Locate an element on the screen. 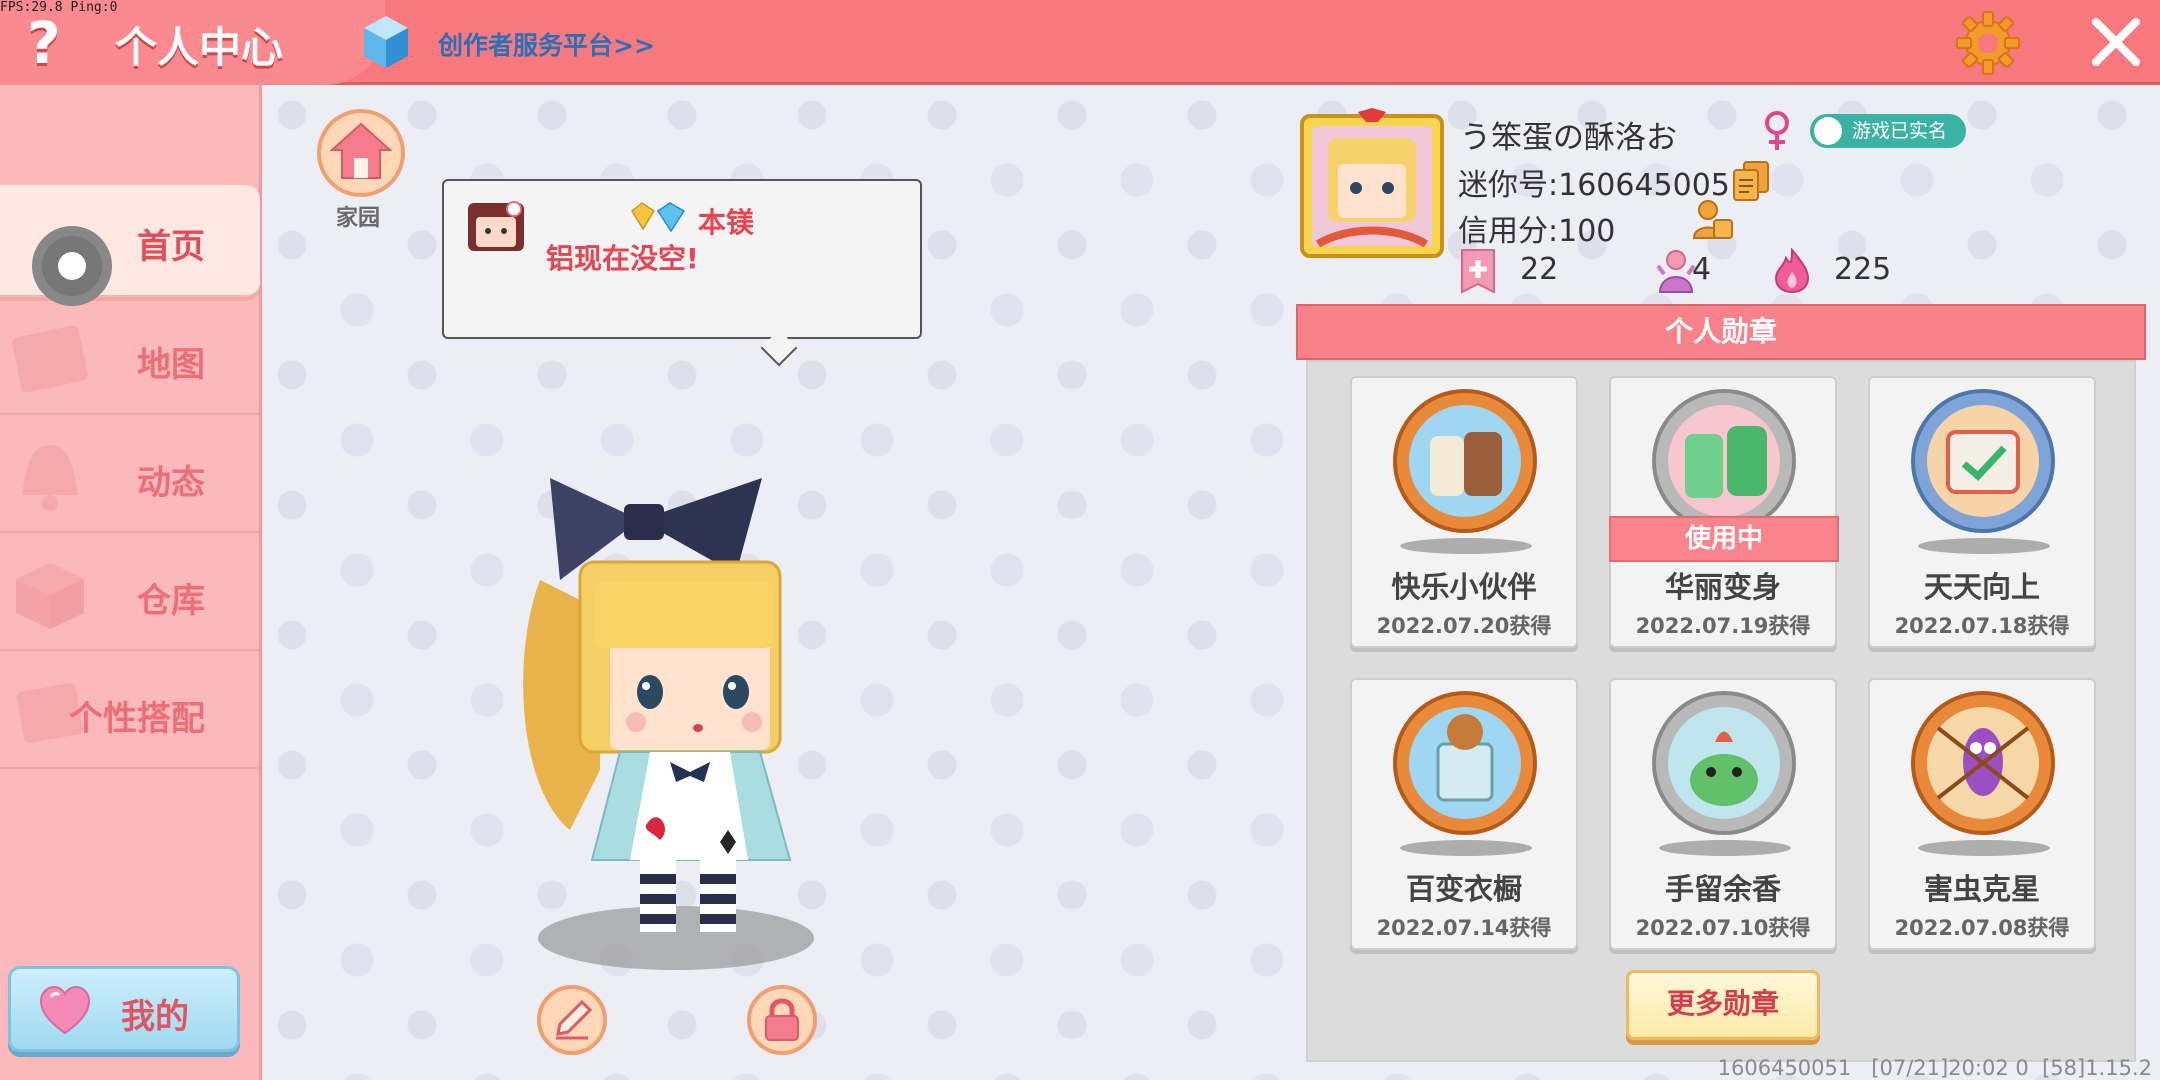 This screenshot has height=1080, width=2160. medal-card: 使用中 华丽变身 2022.07.19获得 is located at coordinates (1724, 512).